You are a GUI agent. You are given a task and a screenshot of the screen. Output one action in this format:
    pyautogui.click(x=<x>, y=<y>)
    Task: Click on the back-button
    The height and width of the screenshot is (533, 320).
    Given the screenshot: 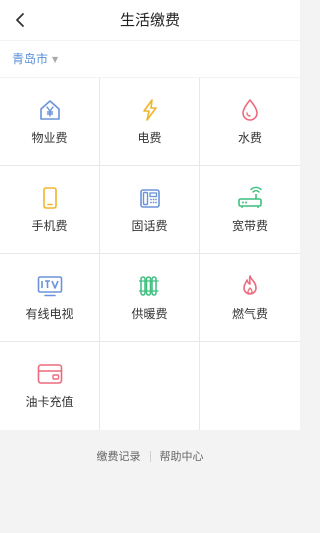 What is the action you would take?
    pyautogui.click(x=20, y=20)
    